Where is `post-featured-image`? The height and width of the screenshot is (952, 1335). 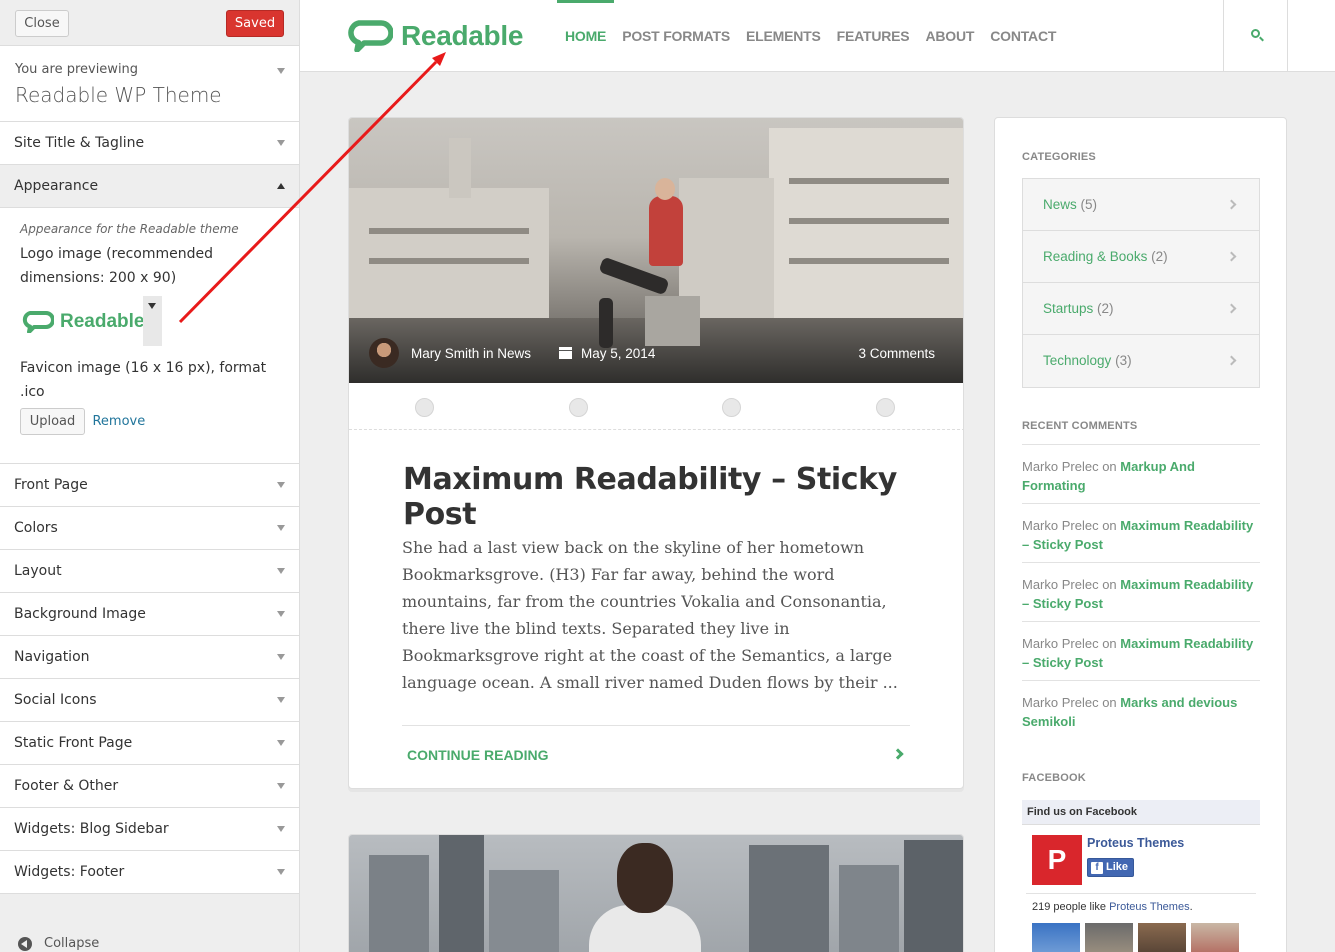
post-featured-image is located at coordinates (656, 893).